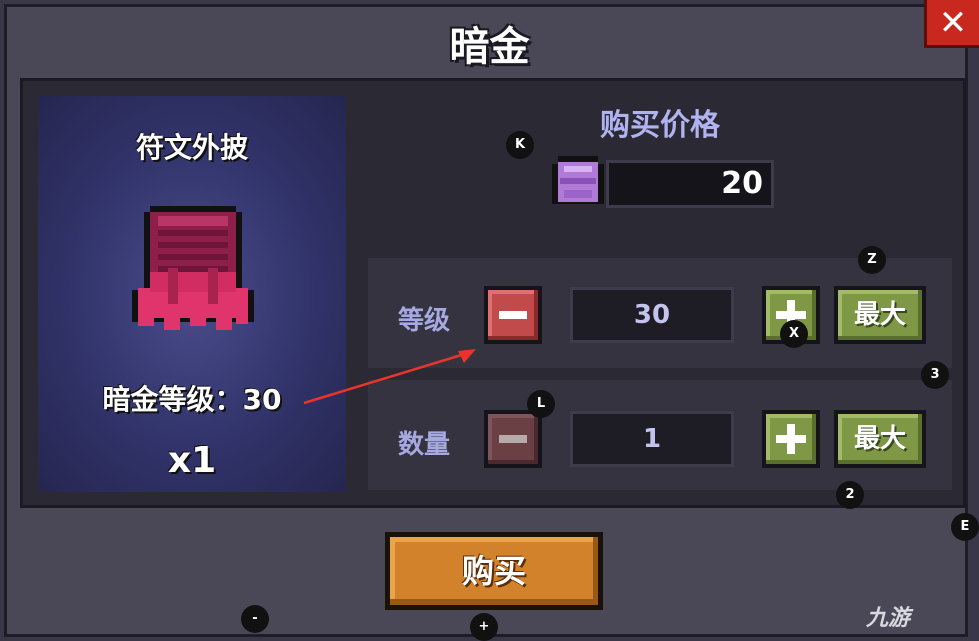 This screenshot has height=641, width=979. I want to click on level-value: 30, so click(652, 315).